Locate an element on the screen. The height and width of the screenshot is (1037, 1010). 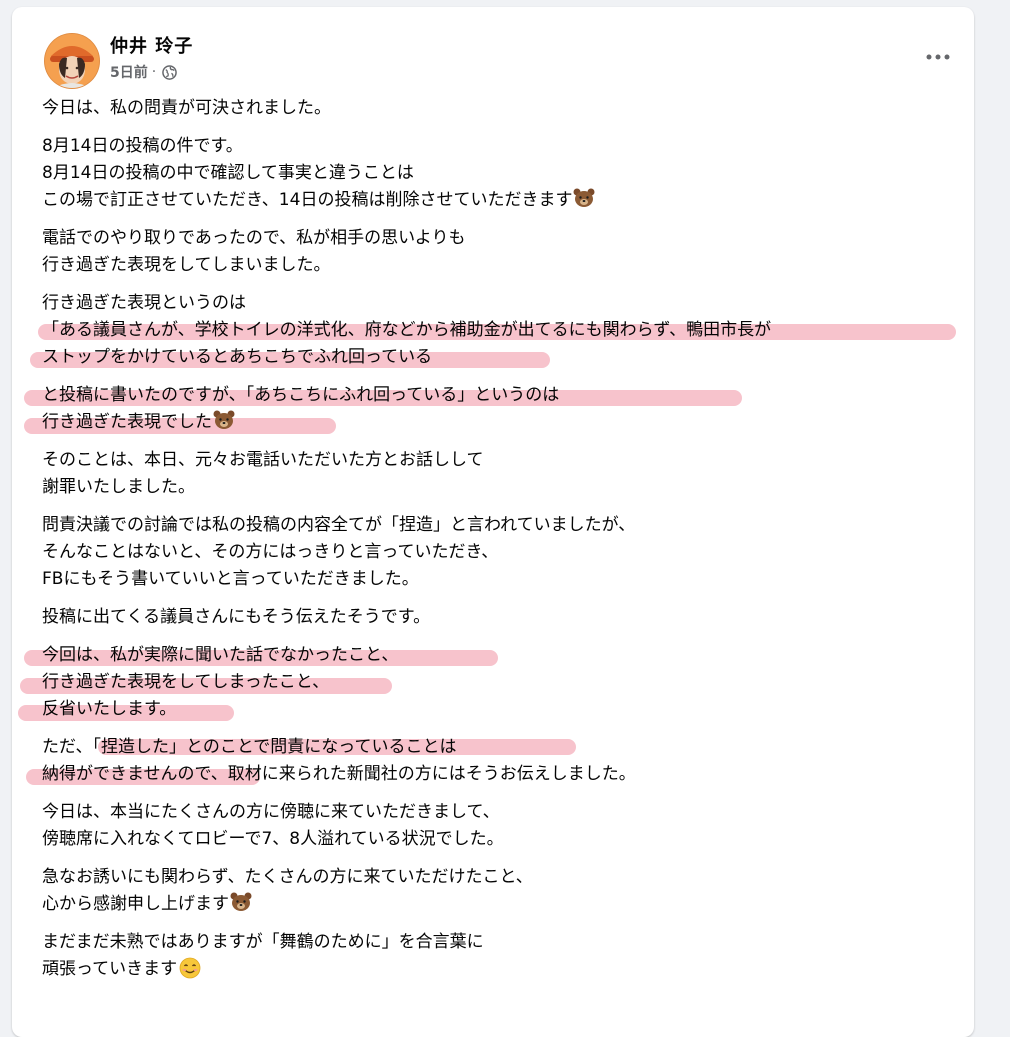
post-meta: 5日前 · is located at coordinates (144, 72).